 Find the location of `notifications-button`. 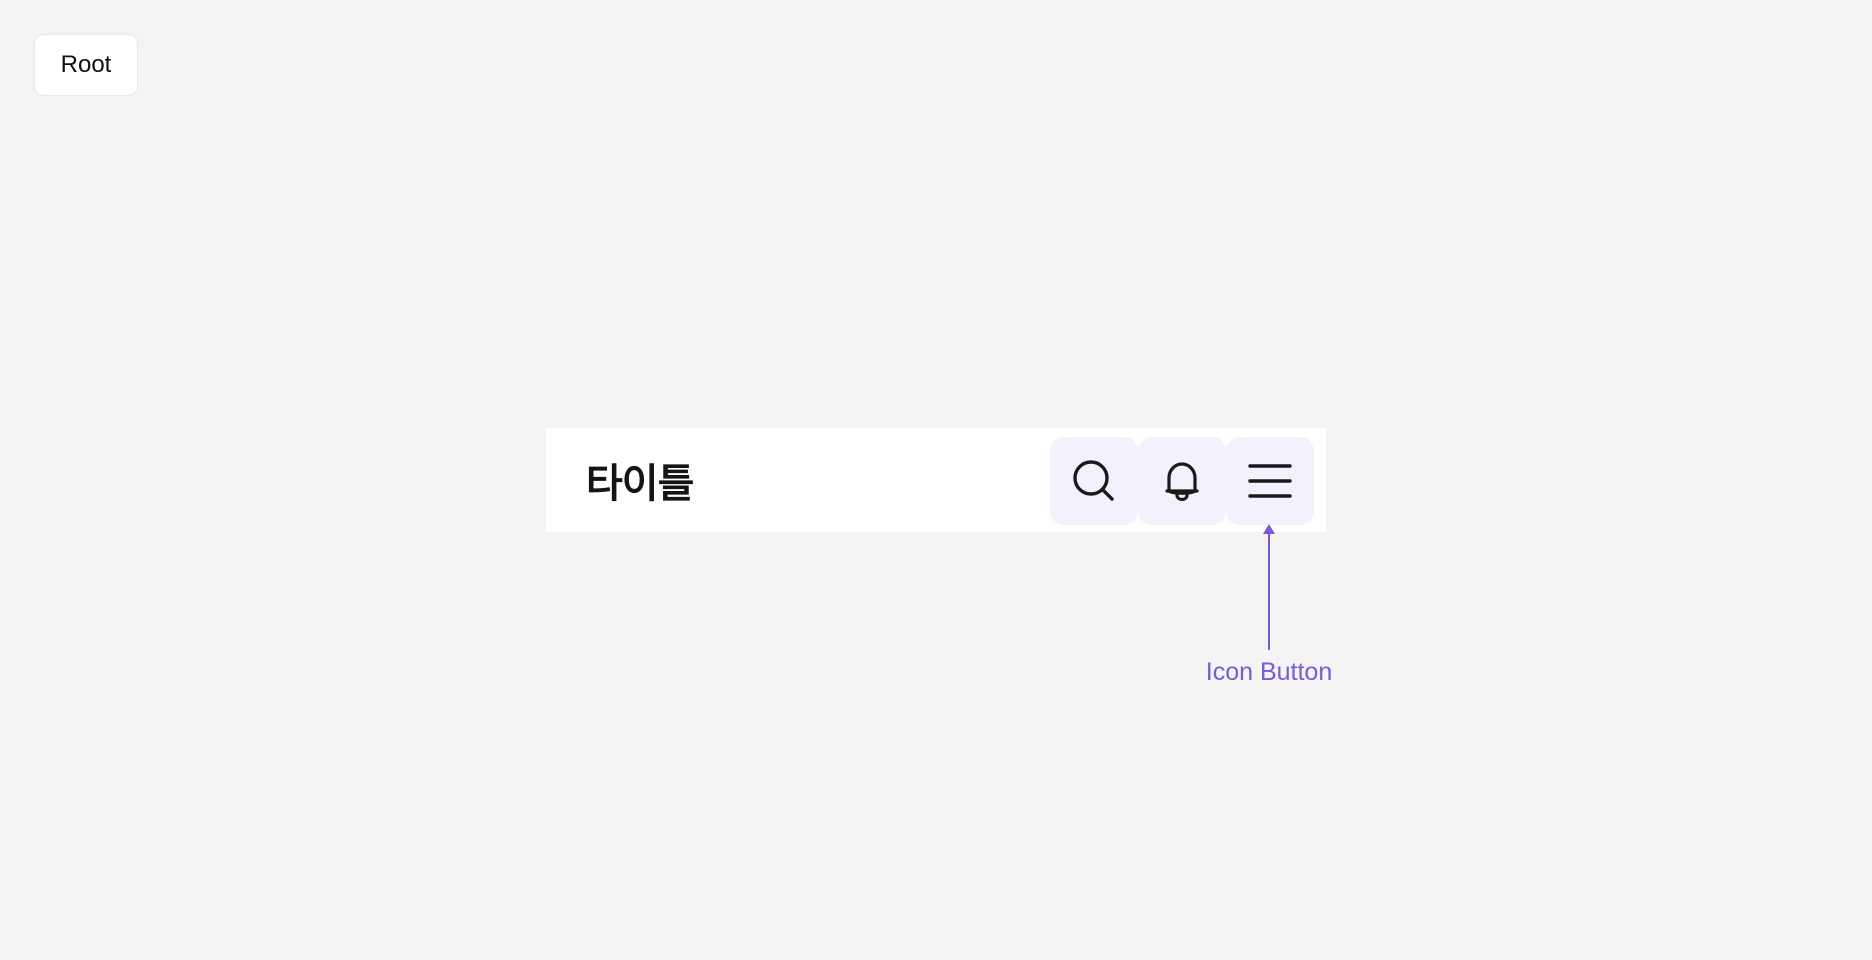

notifications-button is located at coordinates (1182, 481).